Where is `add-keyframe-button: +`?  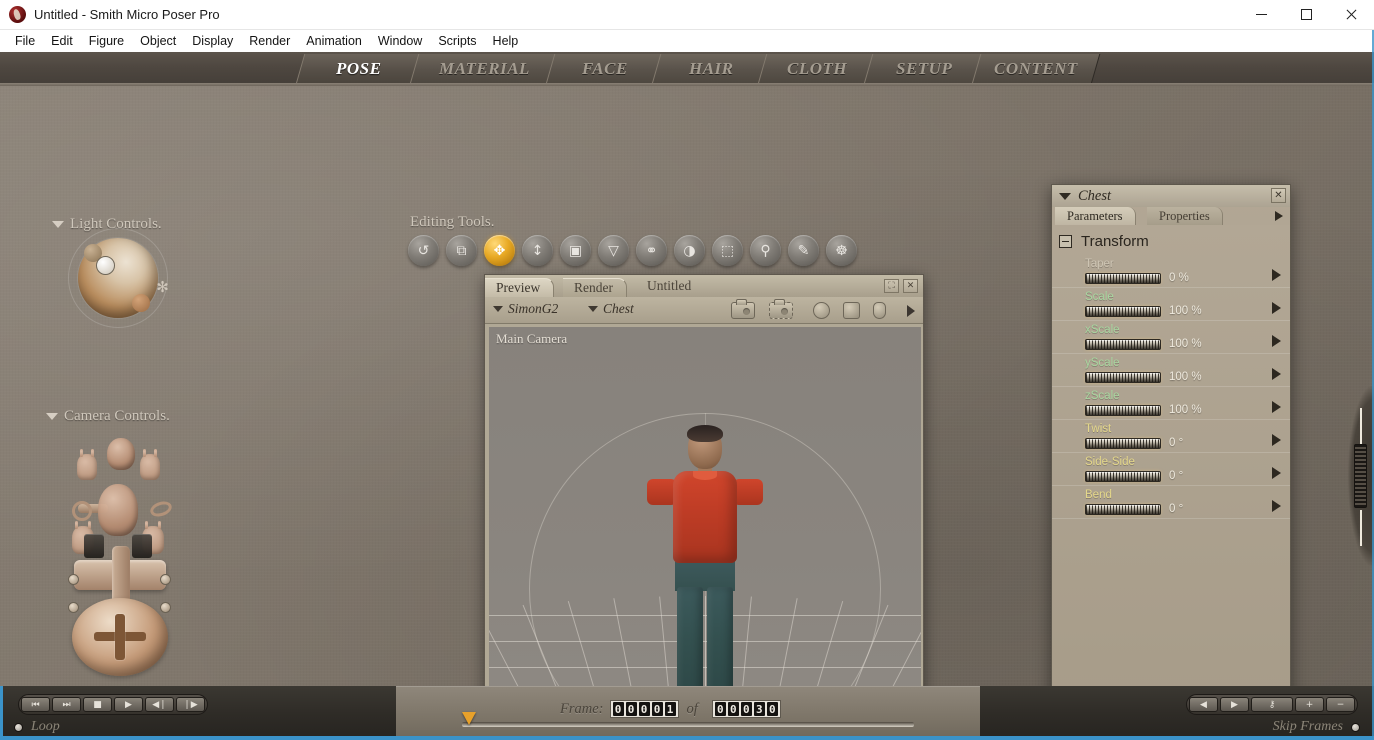 add-keyframe-button: + is located at coordinates (1309, 704).